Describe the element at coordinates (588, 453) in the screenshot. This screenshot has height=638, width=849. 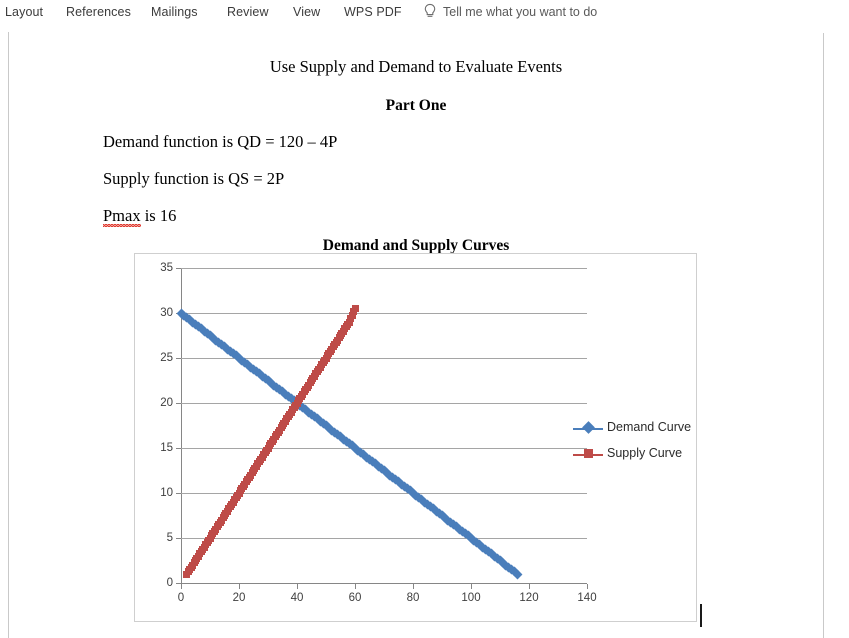
I see `legend-square-marker-icon` at that location.